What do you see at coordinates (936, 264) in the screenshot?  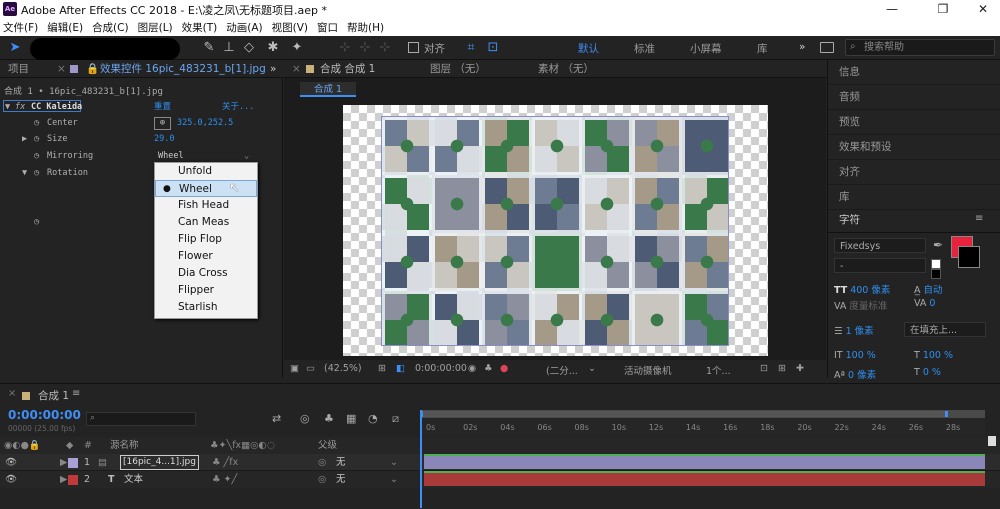 I see `white-swatch` at bounding box center [936, 264].